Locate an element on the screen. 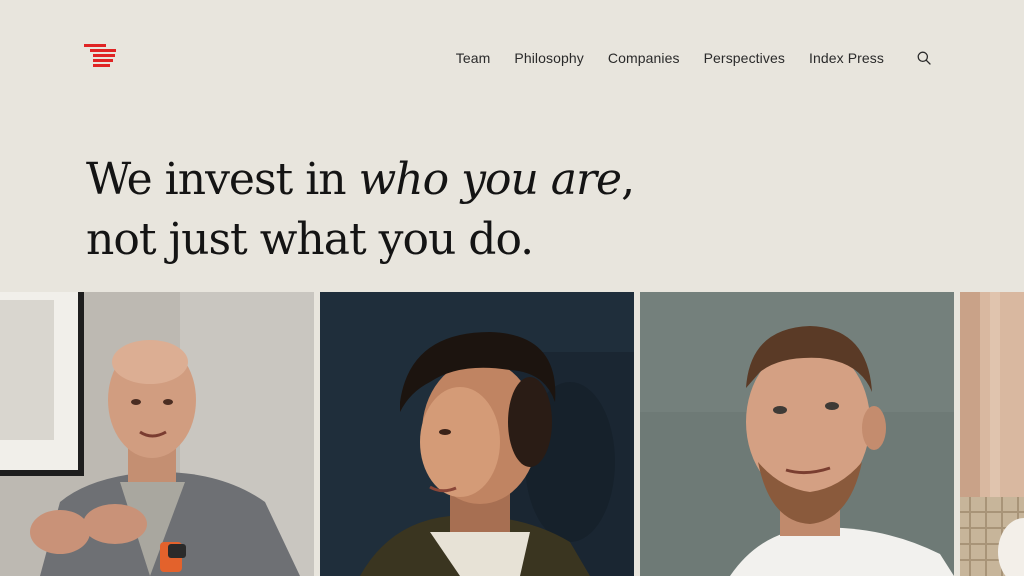 Image resolution: width=1024 pixels, height=576 pixels. logo-icon is located at coordinates (101, 58).